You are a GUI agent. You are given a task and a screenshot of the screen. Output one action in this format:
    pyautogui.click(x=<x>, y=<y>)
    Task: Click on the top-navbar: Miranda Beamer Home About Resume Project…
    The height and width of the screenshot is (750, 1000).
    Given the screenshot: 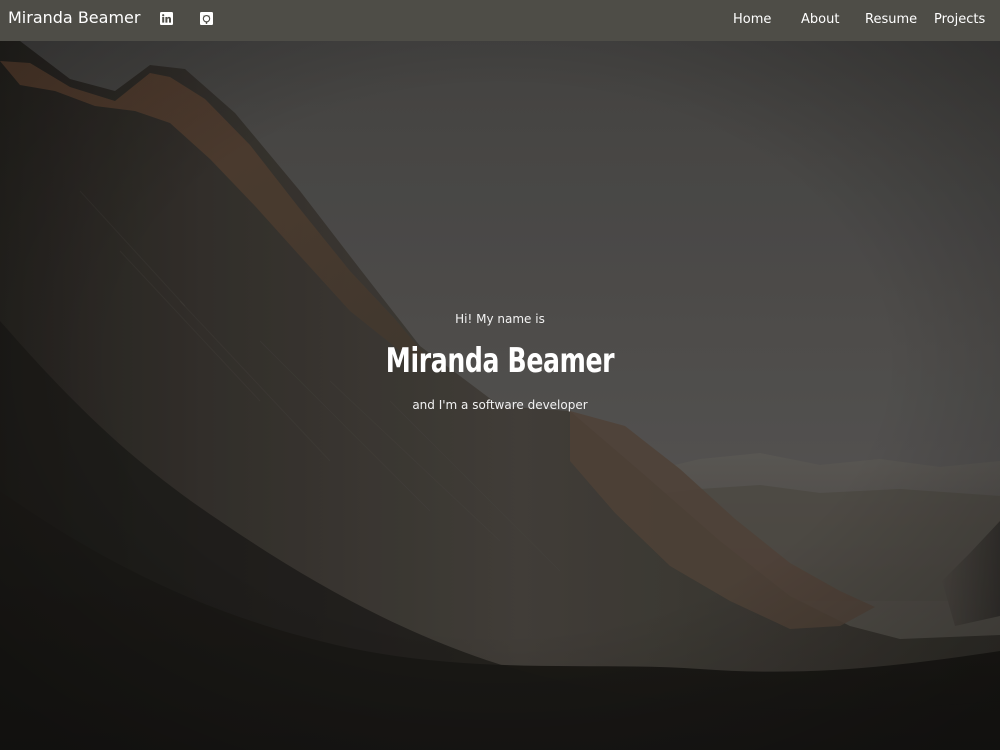 What is the action you would take?
    pyautogui.click(x=500, y=20)
    